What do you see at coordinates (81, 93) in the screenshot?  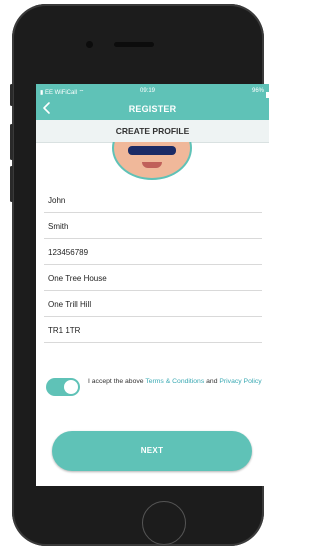 I see `wifi-icon: ⌔` at bounding box center [81, 93].